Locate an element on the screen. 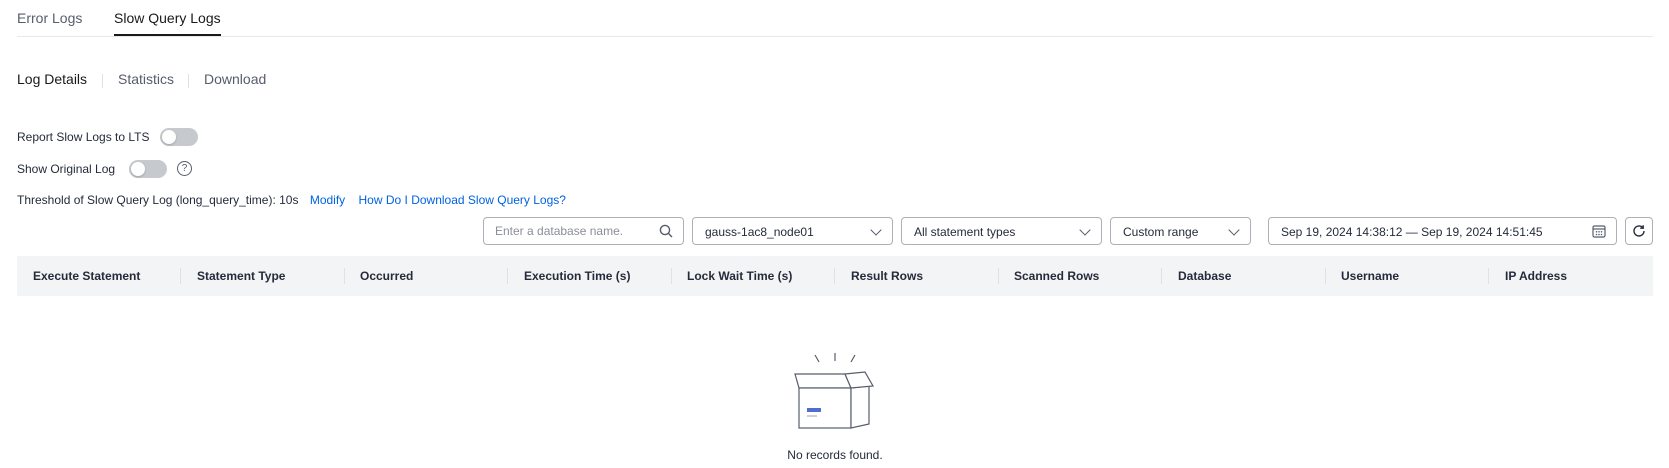 The height and width of the screenshot is (468, 1669). database-search-input is located at coordinates (570, 231).